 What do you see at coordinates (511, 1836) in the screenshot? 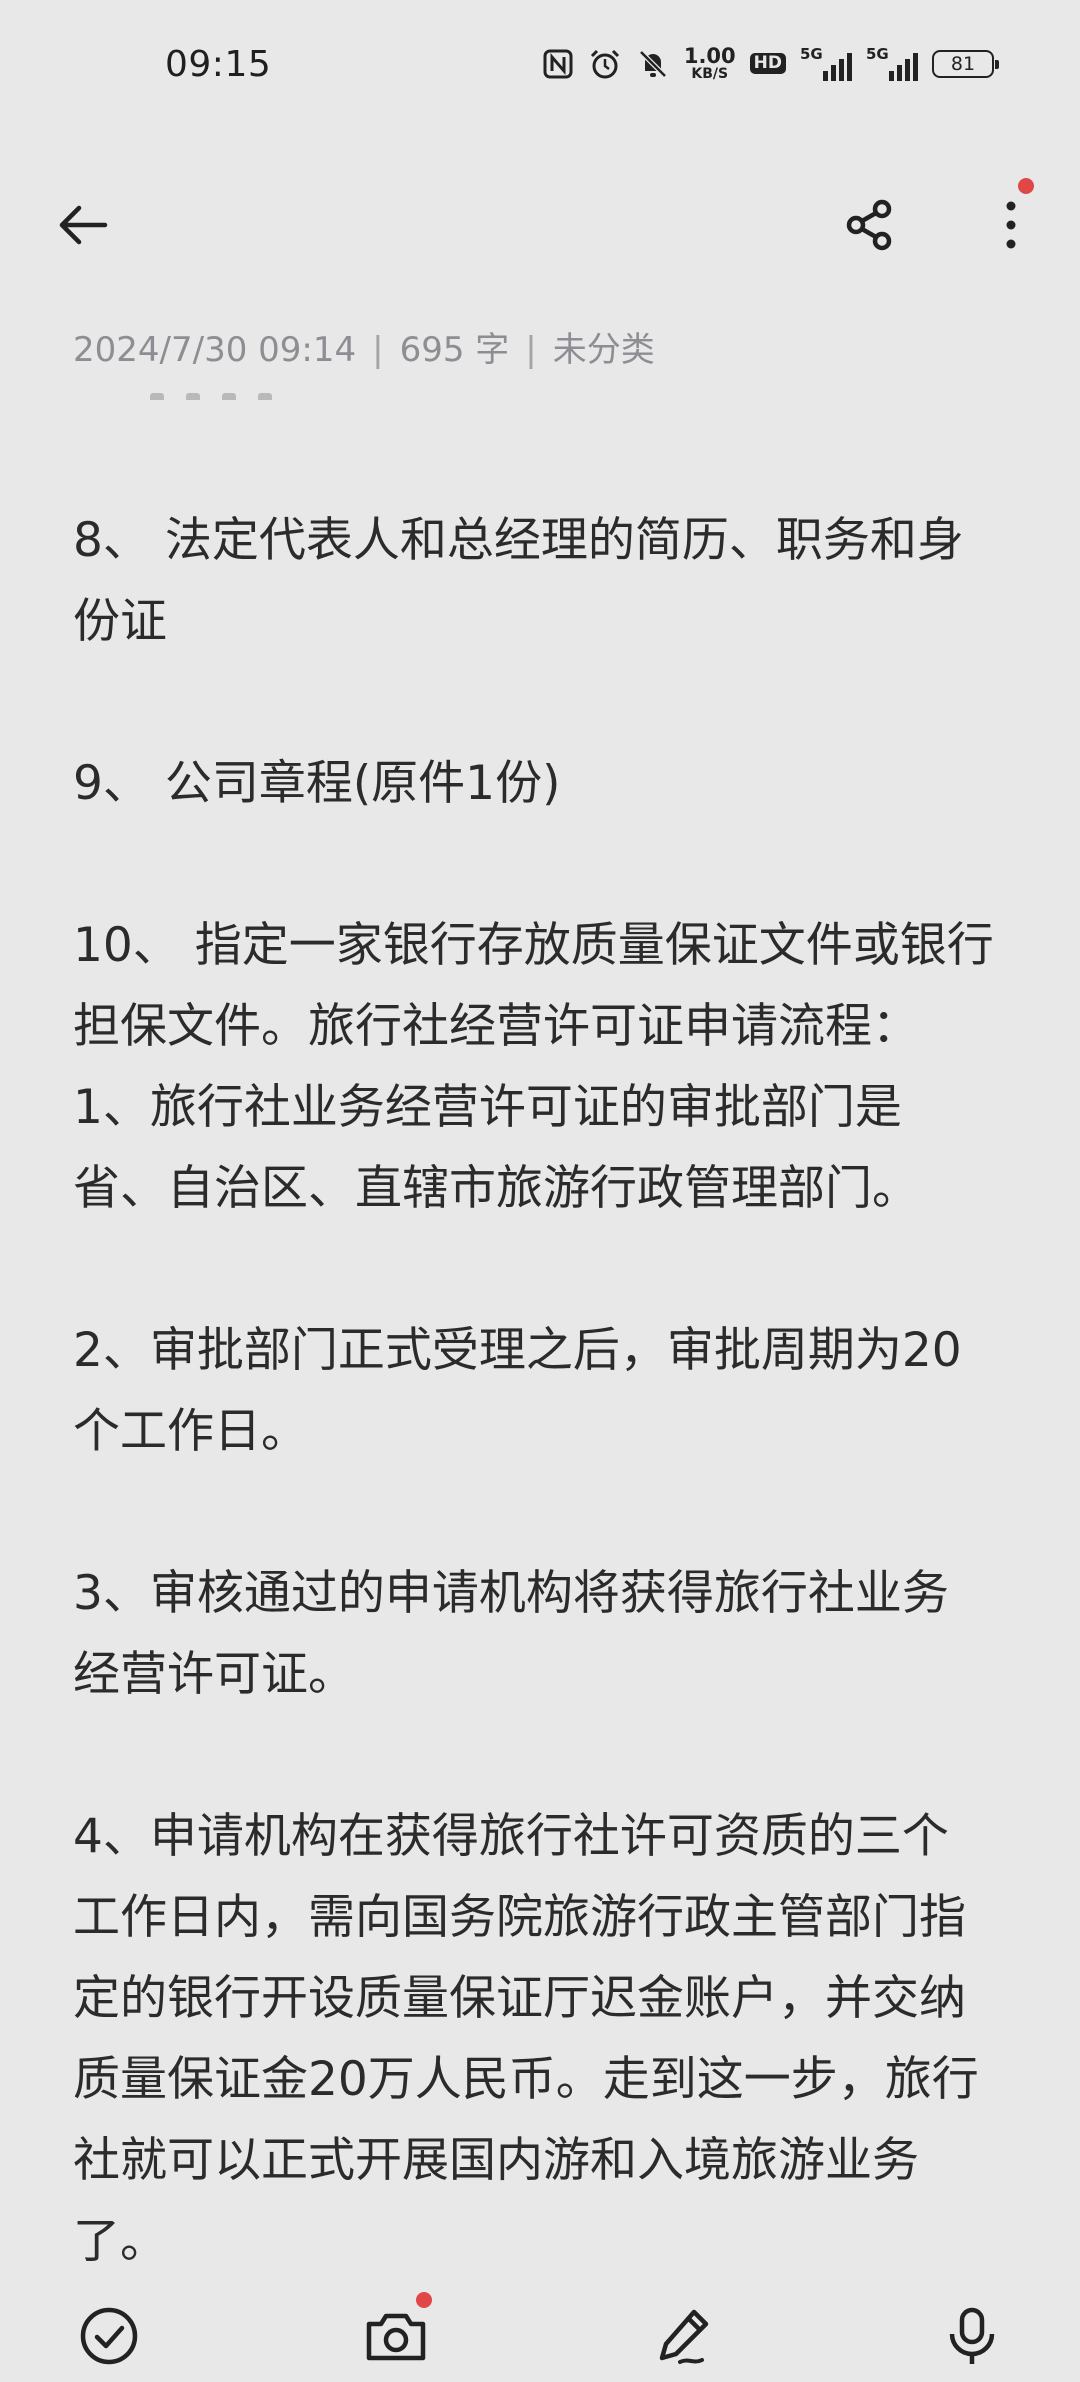
I see `note-line: 4、申请机构在获得旅行社许可资质的三个` at bounding box center [511, 1836].